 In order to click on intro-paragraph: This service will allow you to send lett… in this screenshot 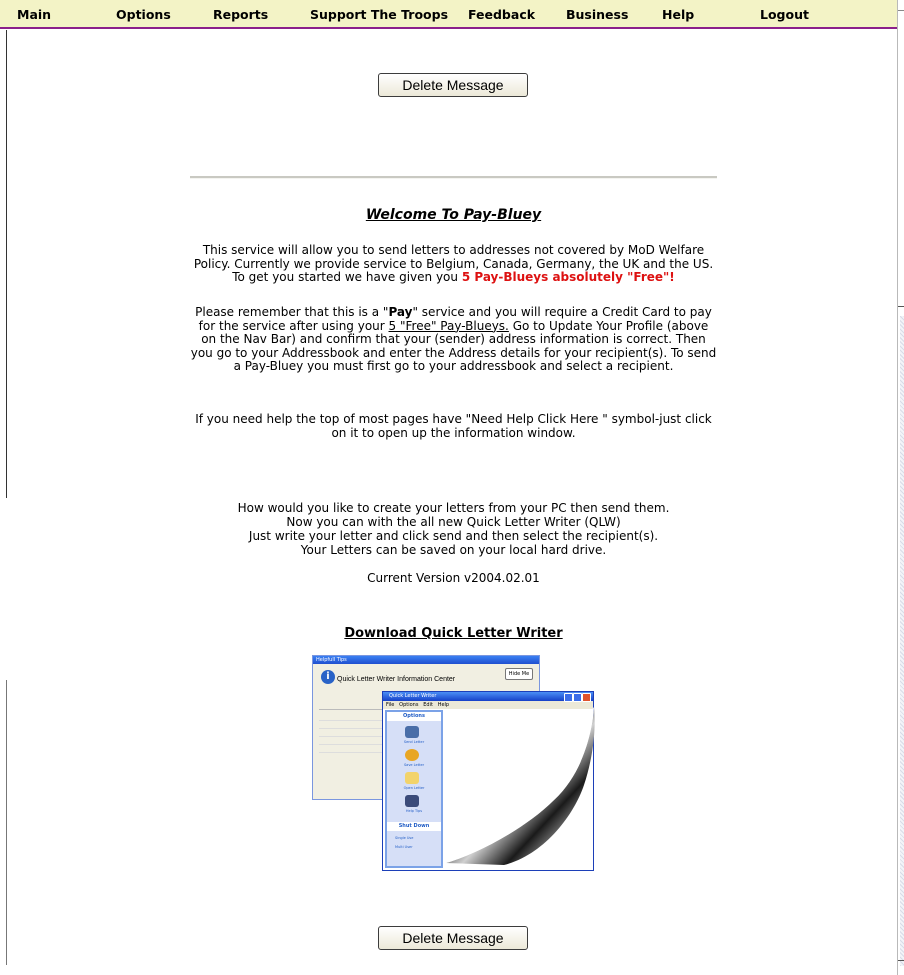, I will do `click(453, 264)`.